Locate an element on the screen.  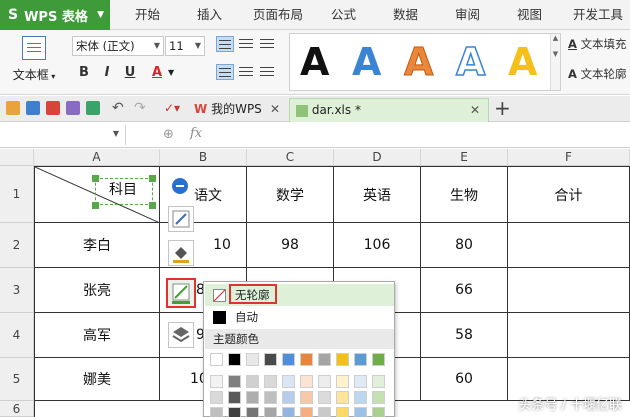
row-header: 5 is located at coordinates (17, 379).